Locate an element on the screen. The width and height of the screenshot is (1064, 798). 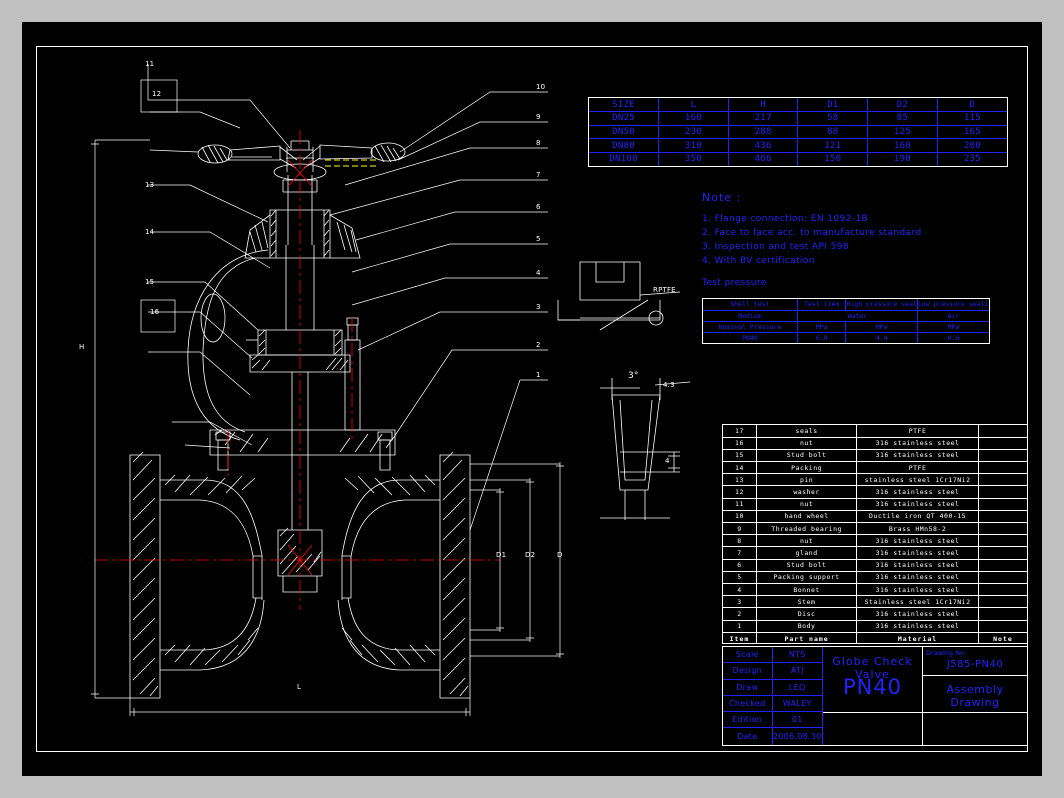
title-block-field-value: 2006.08.30 is located at coordinates (797, 737).